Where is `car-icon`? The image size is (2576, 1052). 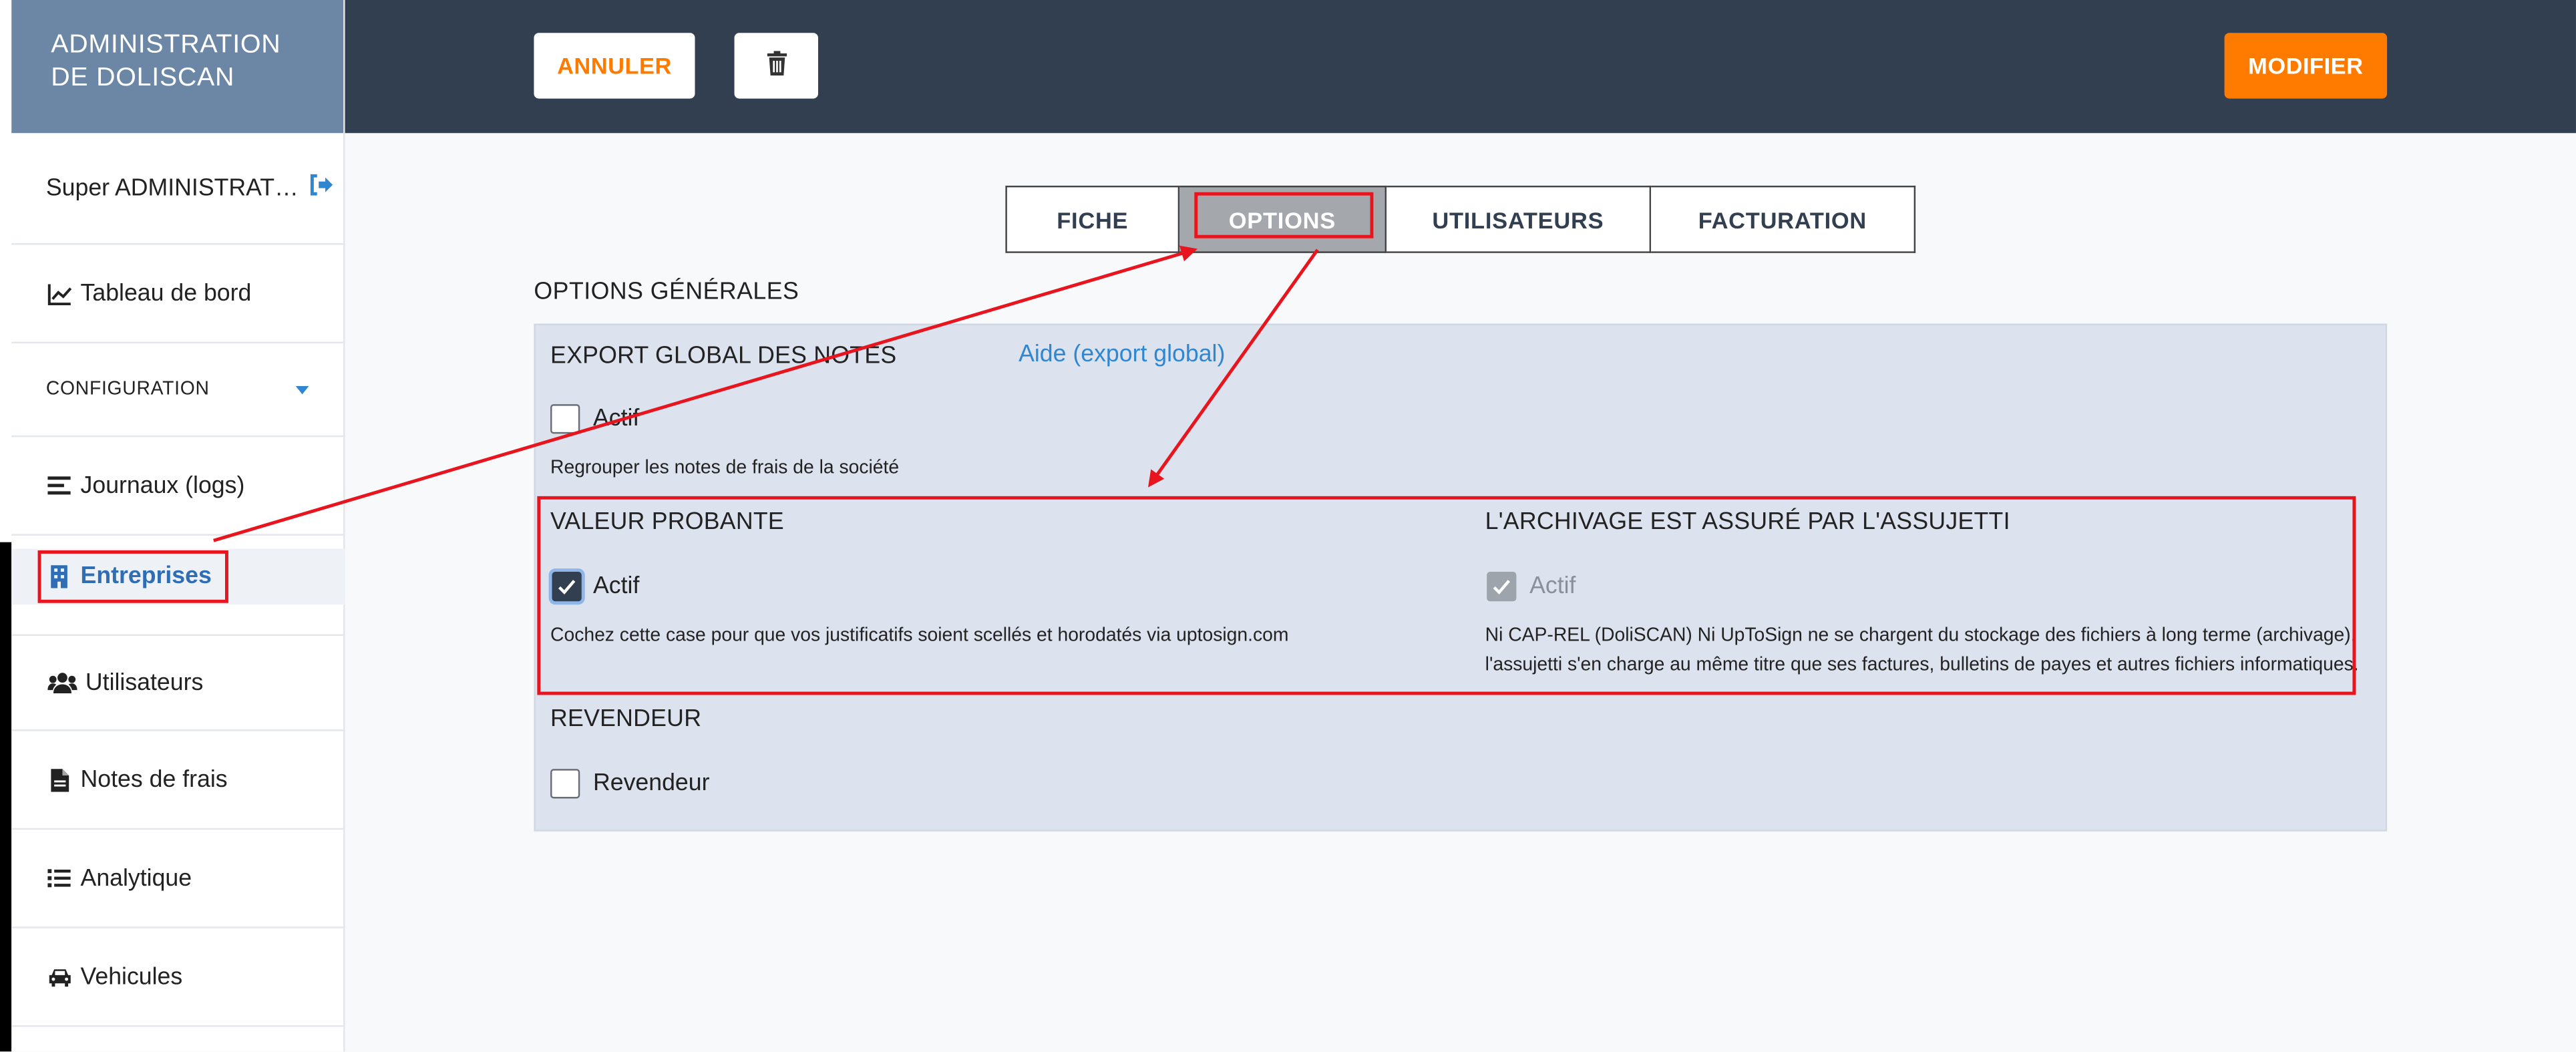 car-icon is located at coordinates (59, 977).